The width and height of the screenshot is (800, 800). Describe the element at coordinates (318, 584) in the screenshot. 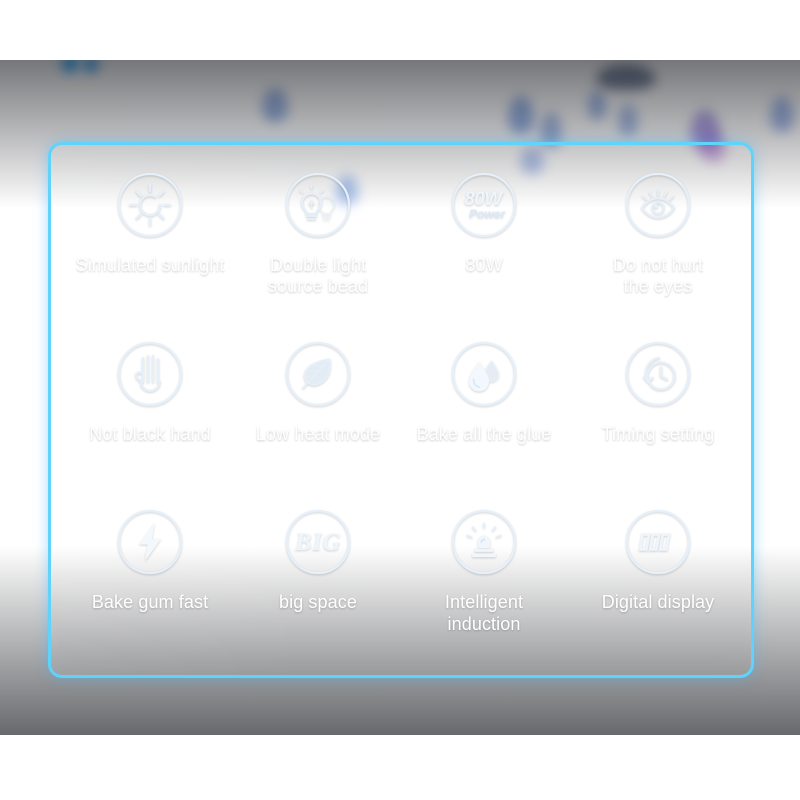

I see `feature-cell-big-space: BIG big space` at that location.